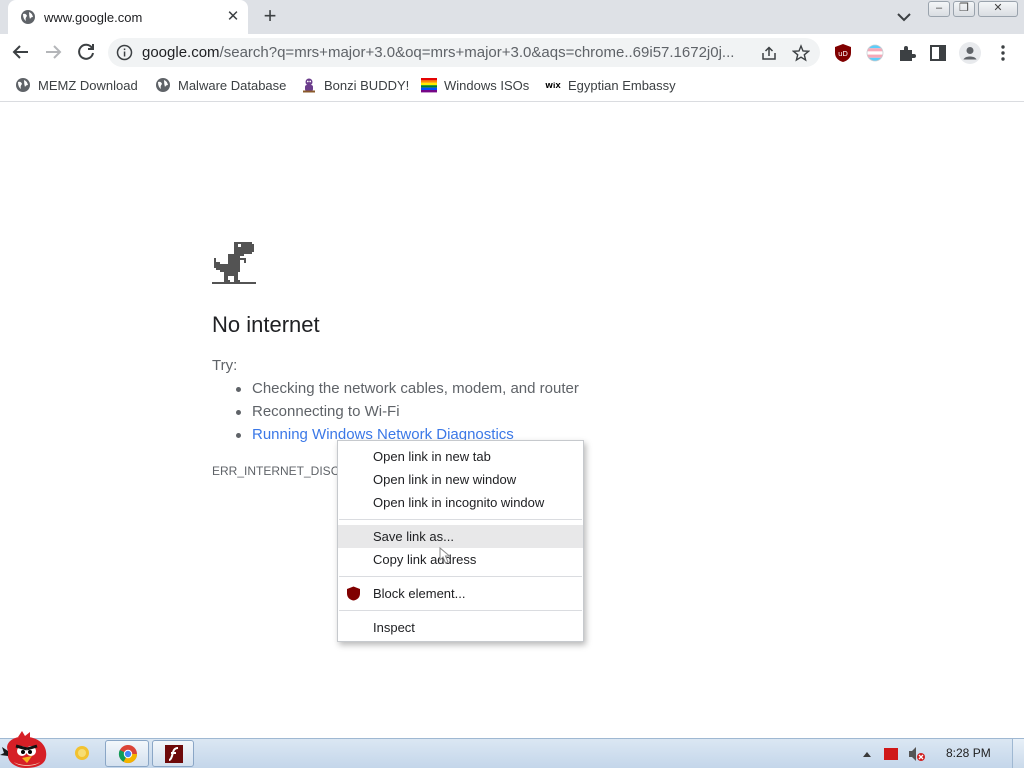 Image resolution: width=1024 pixels, height=768 pixels. I want to click on bookmark-windows-isos: Windows ISOs, so click(476, 86).